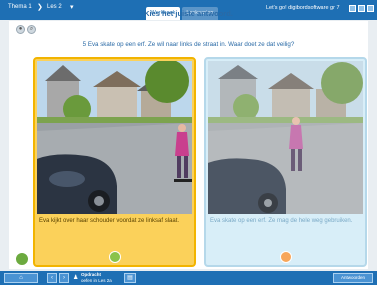 This screenshot has width=377, height=285. What do you see at coordinates (130, 278) in the screenshot?
I see `document-icon: ▤` at bounding box center [130, 278].